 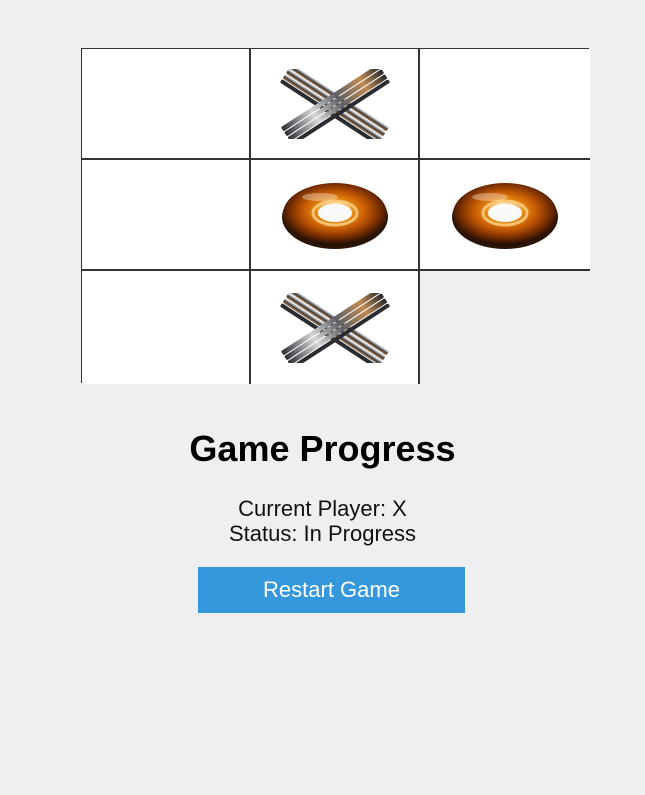 I want to click on game-progress-title: Game Progress, so click(x=322, y=448).